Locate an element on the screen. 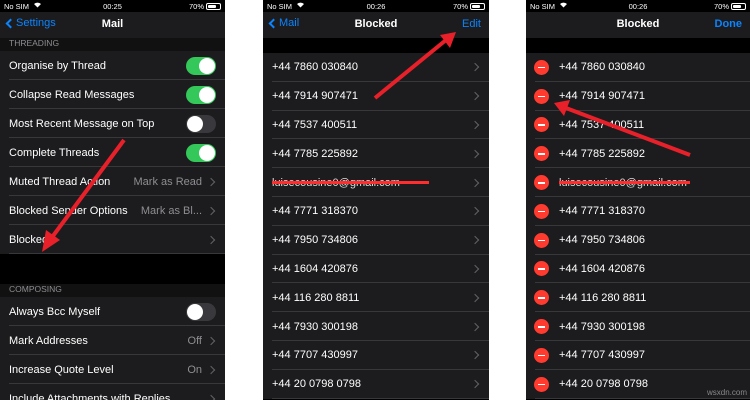 Image resolution: width=750 pixels, height=400 pixels. settings-row-muted-thread-action: Muted Thread Action Mark as Read is located at coordinates (112, 181).